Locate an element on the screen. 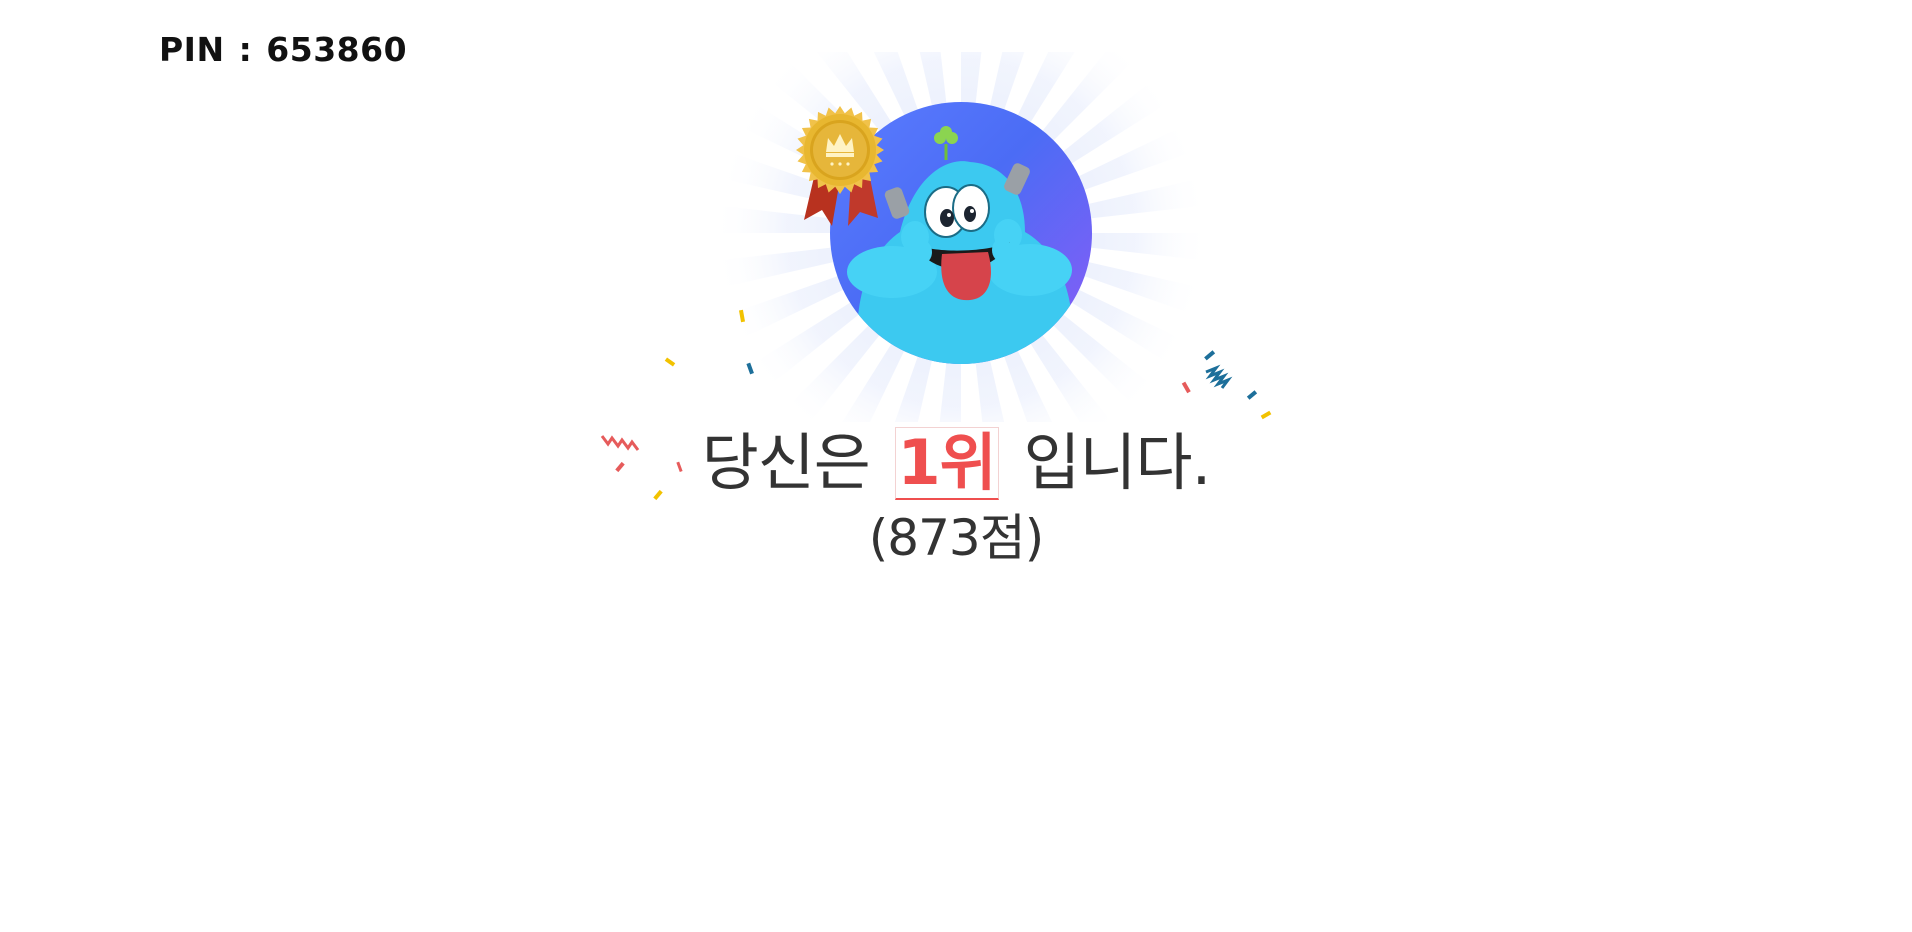 The height and width of the screenshot is (932, 1912). score-display: (873점) is located at coordinates (956, 538).